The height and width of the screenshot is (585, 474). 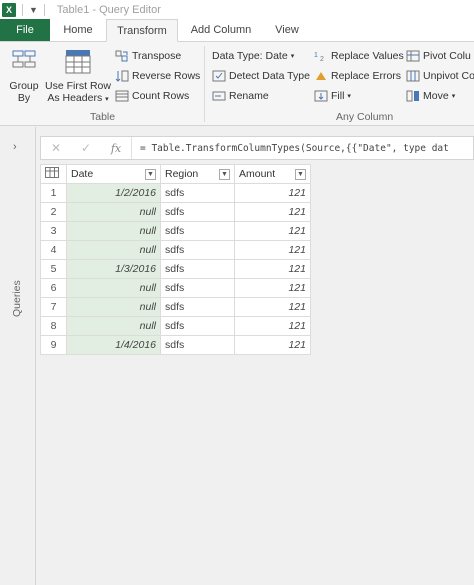 I want to click on transpose-icon, so click(x=121, y=56).